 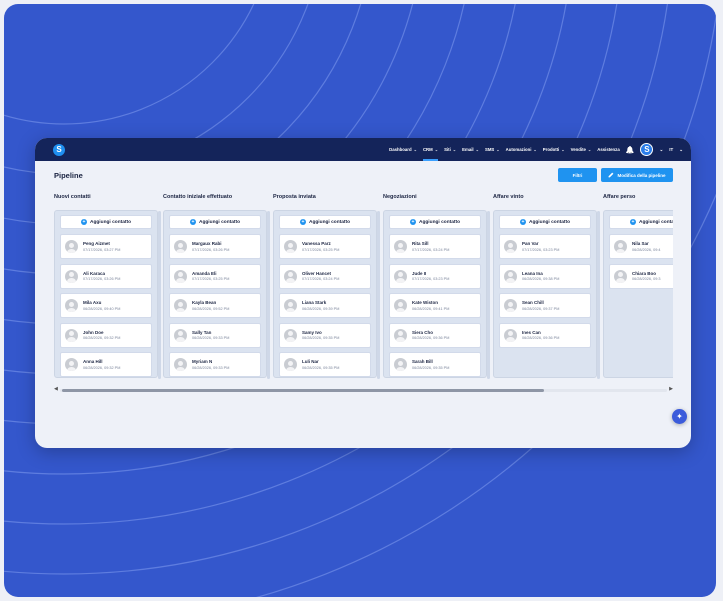 What do you see at coordinates (425, 303) in the screenshot?
I see `contact-name: Kate Wiston` at bounding box center [425, 303].